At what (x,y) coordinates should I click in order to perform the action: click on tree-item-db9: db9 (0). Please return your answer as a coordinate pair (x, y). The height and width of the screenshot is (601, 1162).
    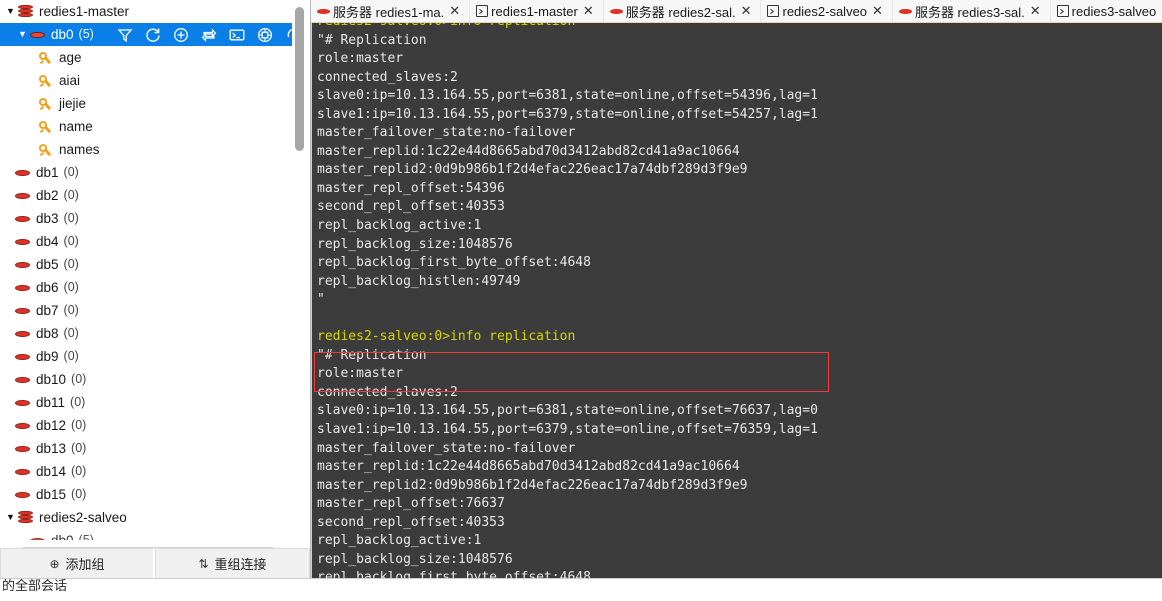
    Looking at the image, I should click on (146, 356).